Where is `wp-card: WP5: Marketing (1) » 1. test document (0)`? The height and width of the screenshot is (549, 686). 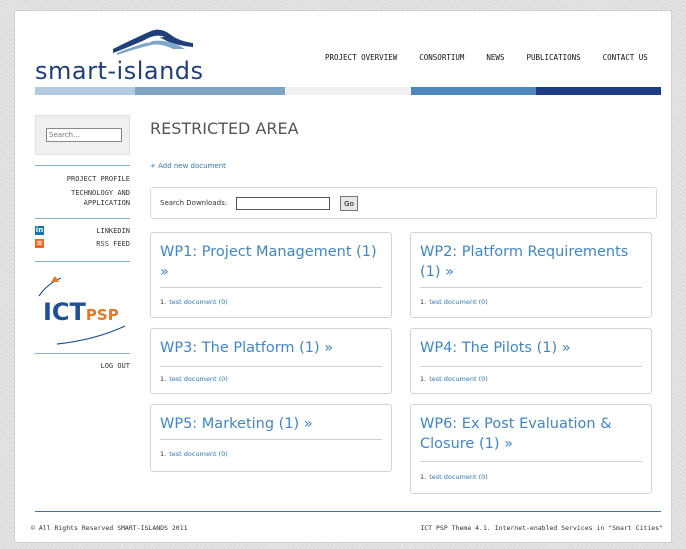
wp-card: WP5: Marketing (1) » 1. test document (0) is located at coordinates (271, 438).